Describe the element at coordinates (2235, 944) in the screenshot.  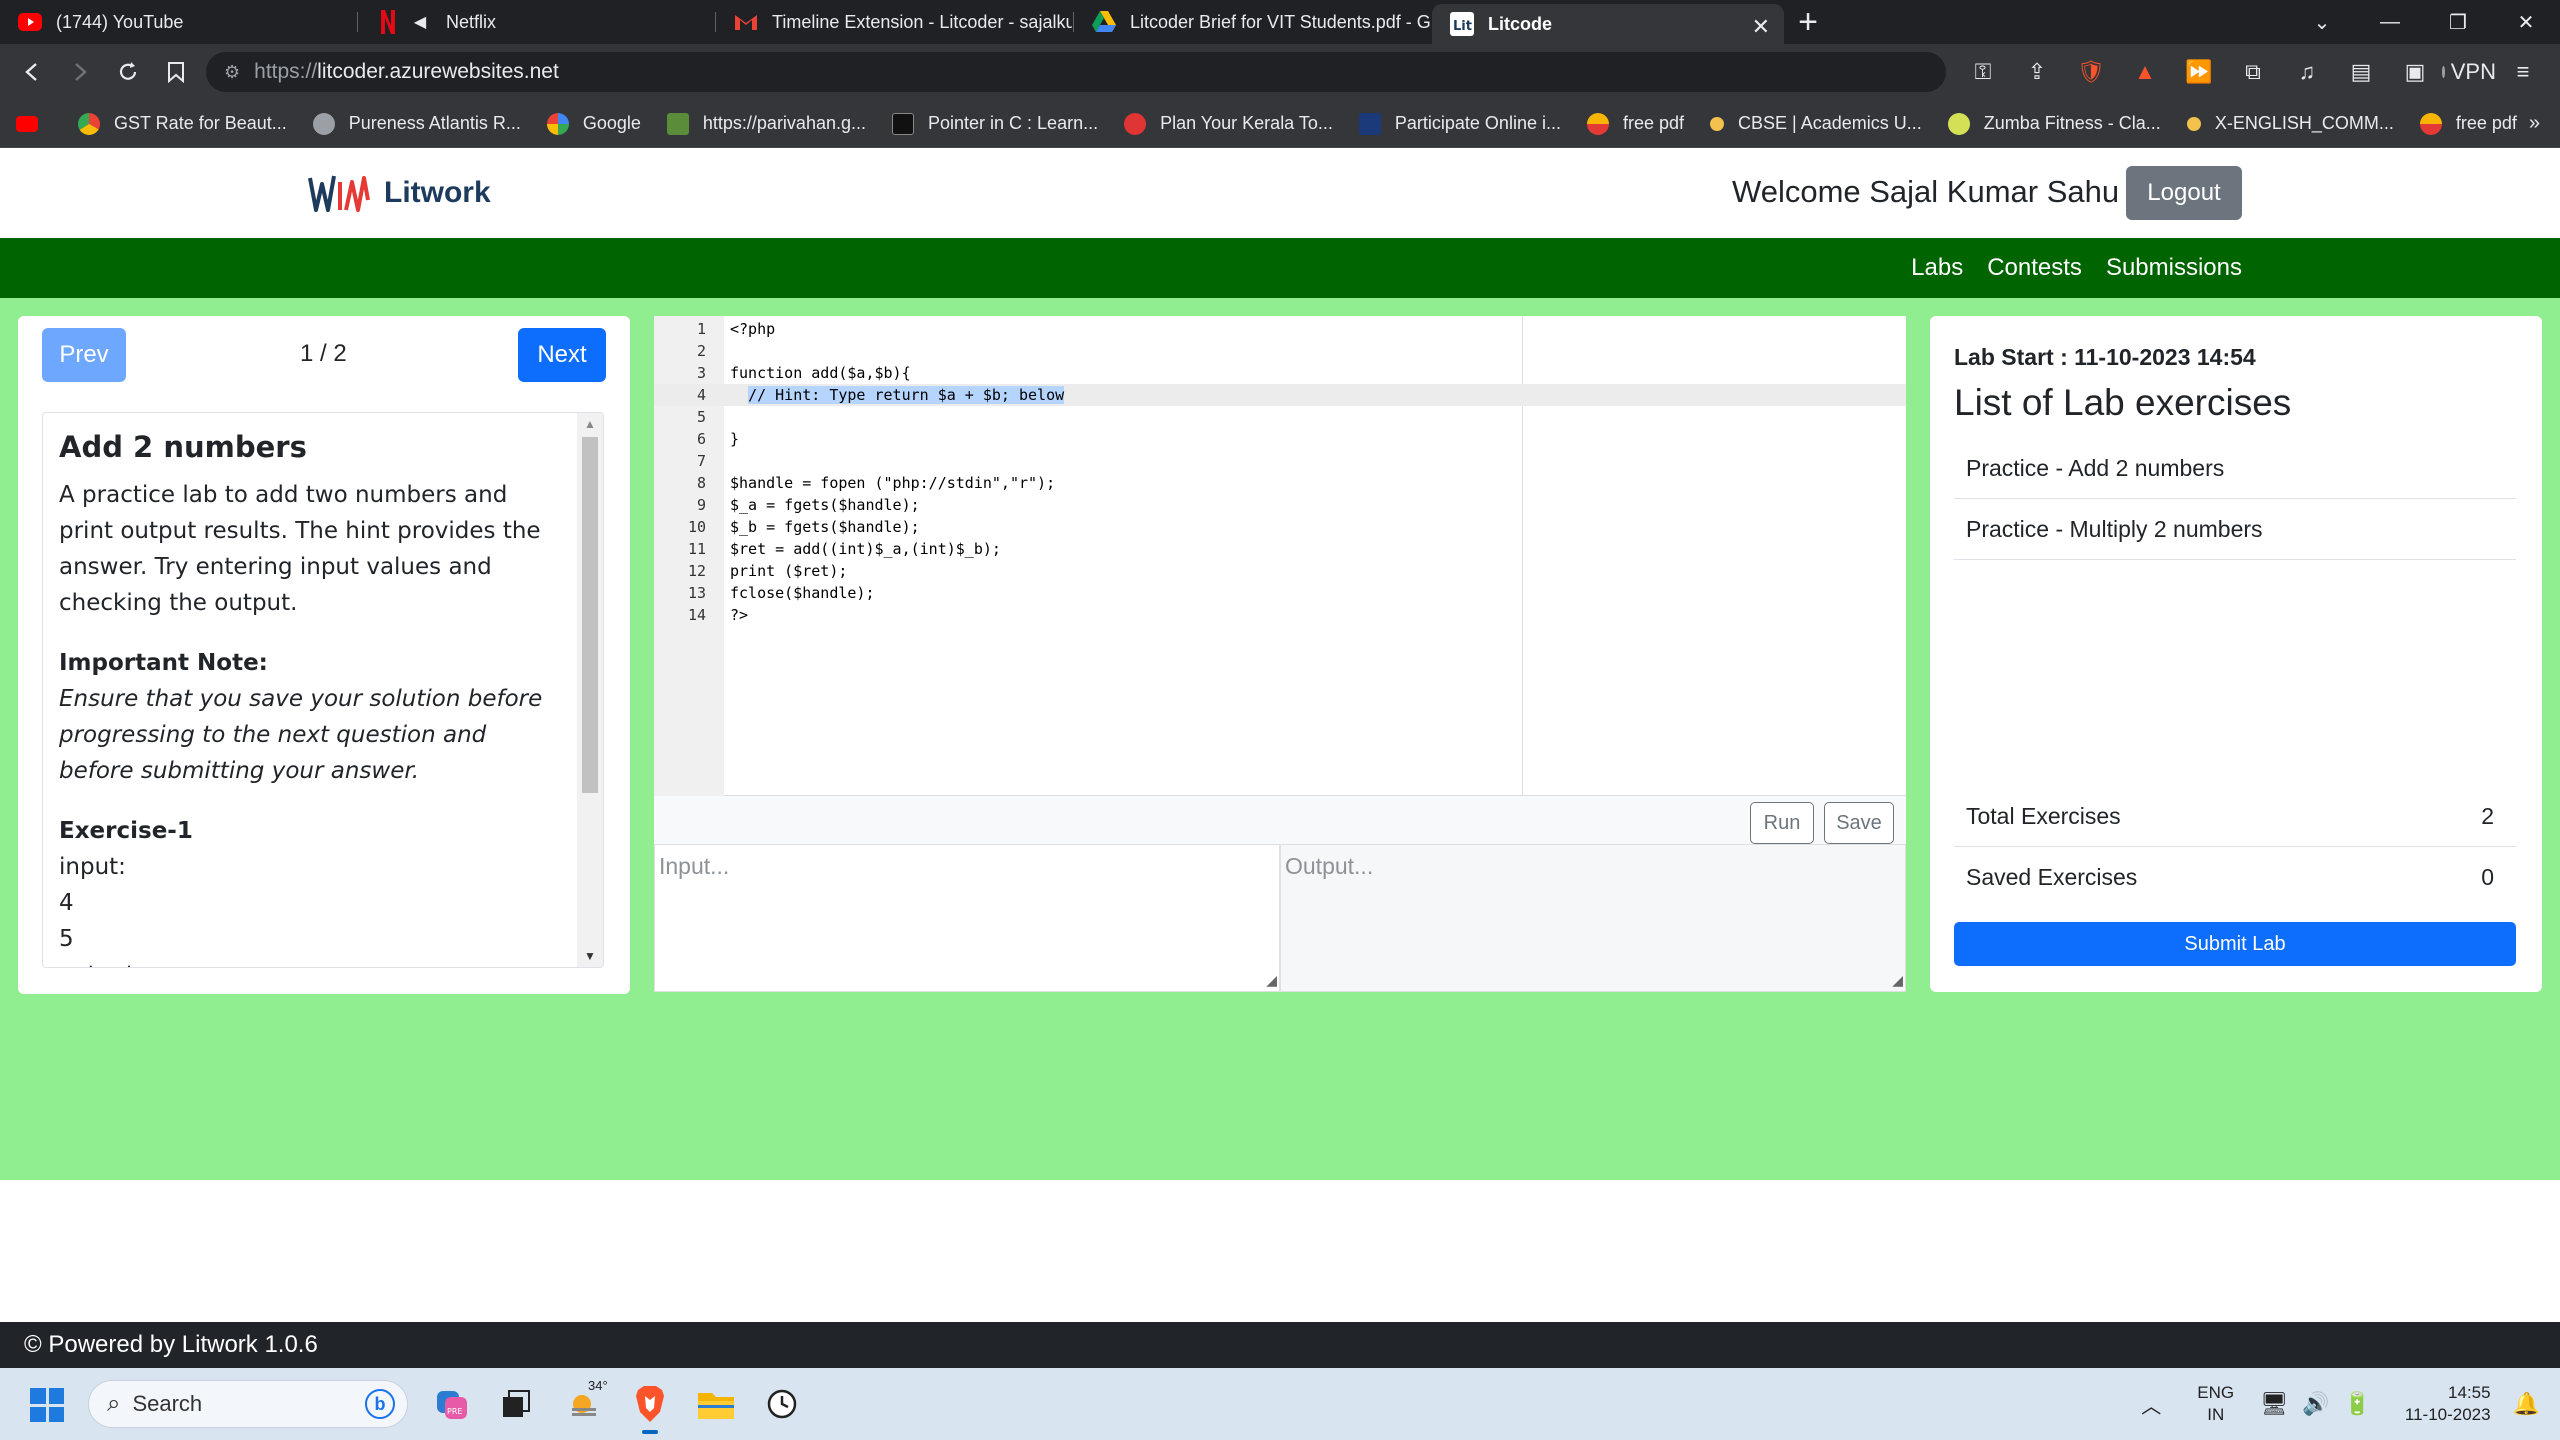
I see `submit-lab-button: Submit Lab` at that location.